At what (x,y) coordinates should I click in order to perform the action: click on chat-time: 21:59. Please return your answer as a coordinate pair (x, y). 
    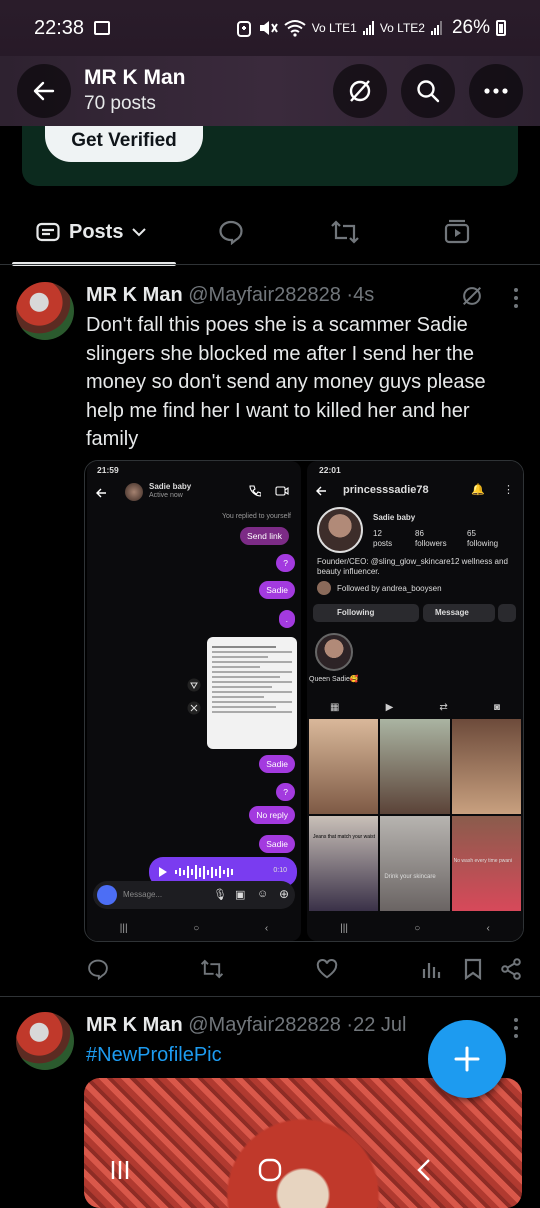
    Looking at the image, I should click on (108, 470).